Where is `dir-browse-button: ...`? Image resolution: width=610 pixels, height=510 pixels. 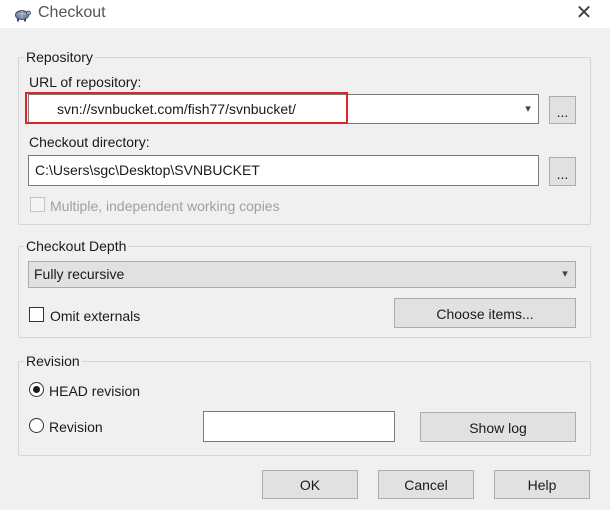 dir-browse-button: ... is located at coordinates (562, 171).